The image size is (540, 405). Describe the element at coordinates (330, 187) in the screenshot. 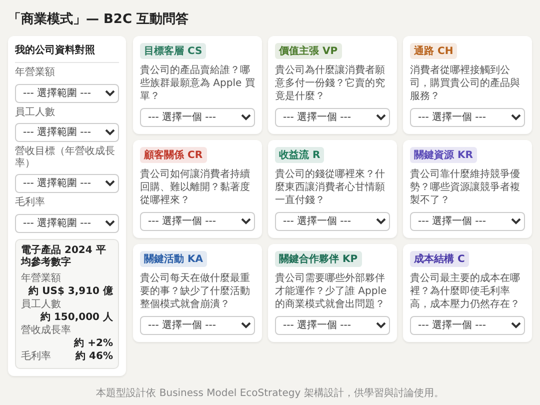

I see `question-text: 貴公司的錢從哪裡來？什麼東西讓消費者心甘情願一直付錢？` at that location.